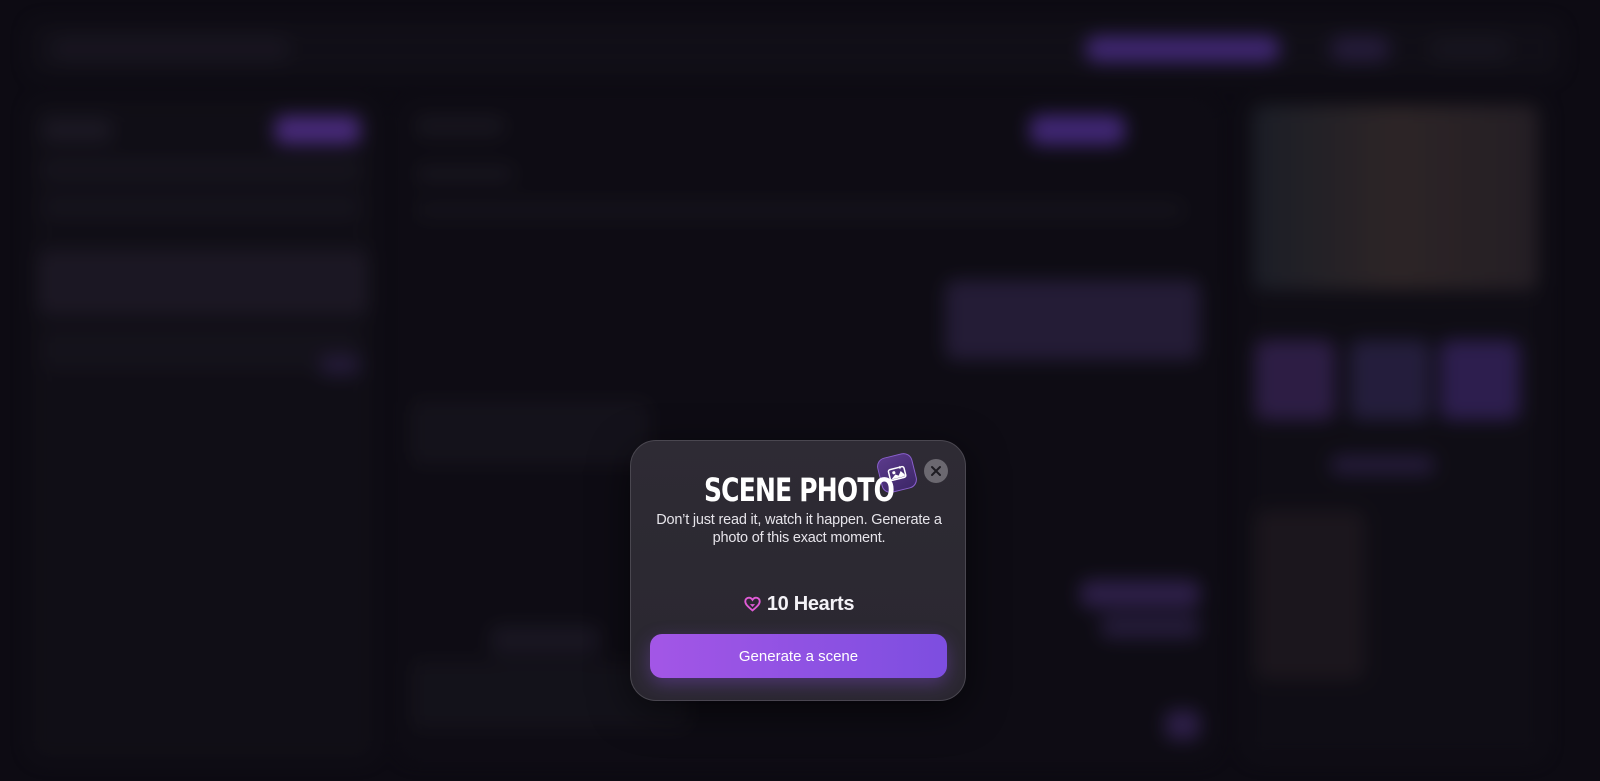 This screenshot has width=1600, height=781. I want to click on generate-scene-button: Generate a scene, so click(798, 656).